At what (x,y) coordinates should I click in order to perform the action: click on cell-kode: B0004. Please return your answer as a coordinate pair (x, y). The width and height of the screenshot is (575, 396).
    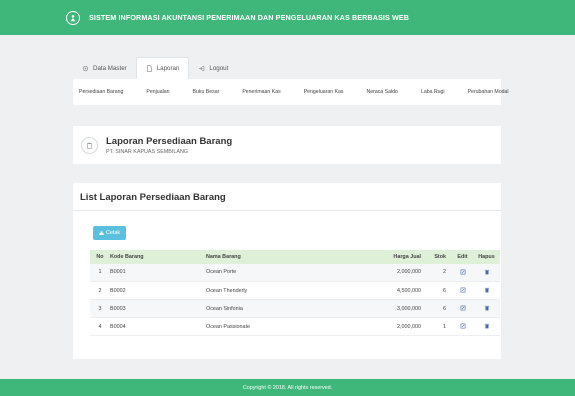
    Looking at the image, I should click on (158, 326).